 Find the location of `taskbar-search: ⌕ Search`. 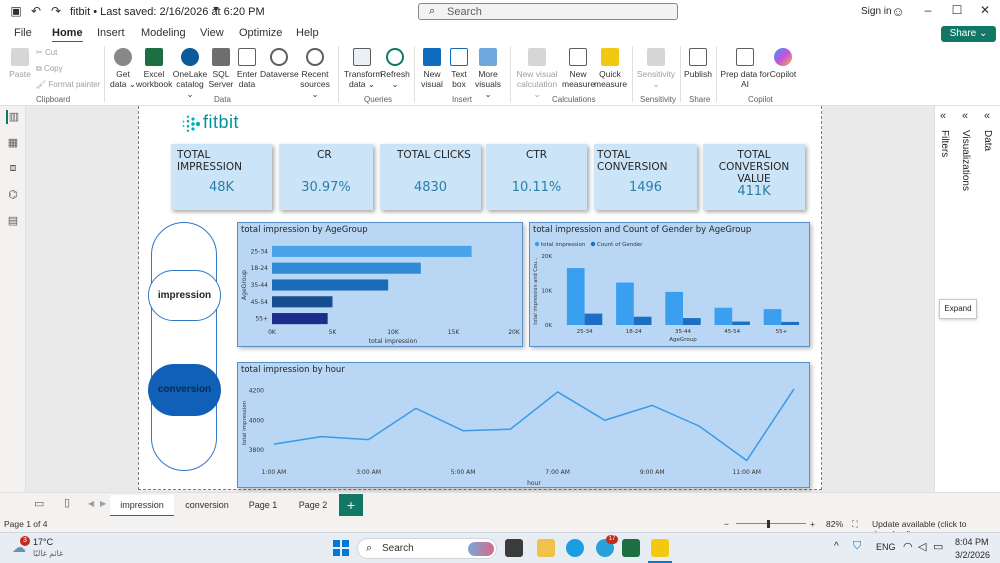

taskbar-search: ⌕ Search is located at coordinates (427, 548).